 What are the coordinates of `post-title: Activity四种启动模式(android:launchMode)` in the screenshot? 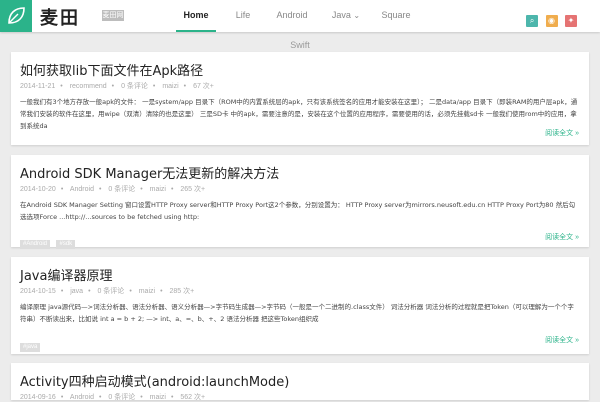 It's located at (154, 380).